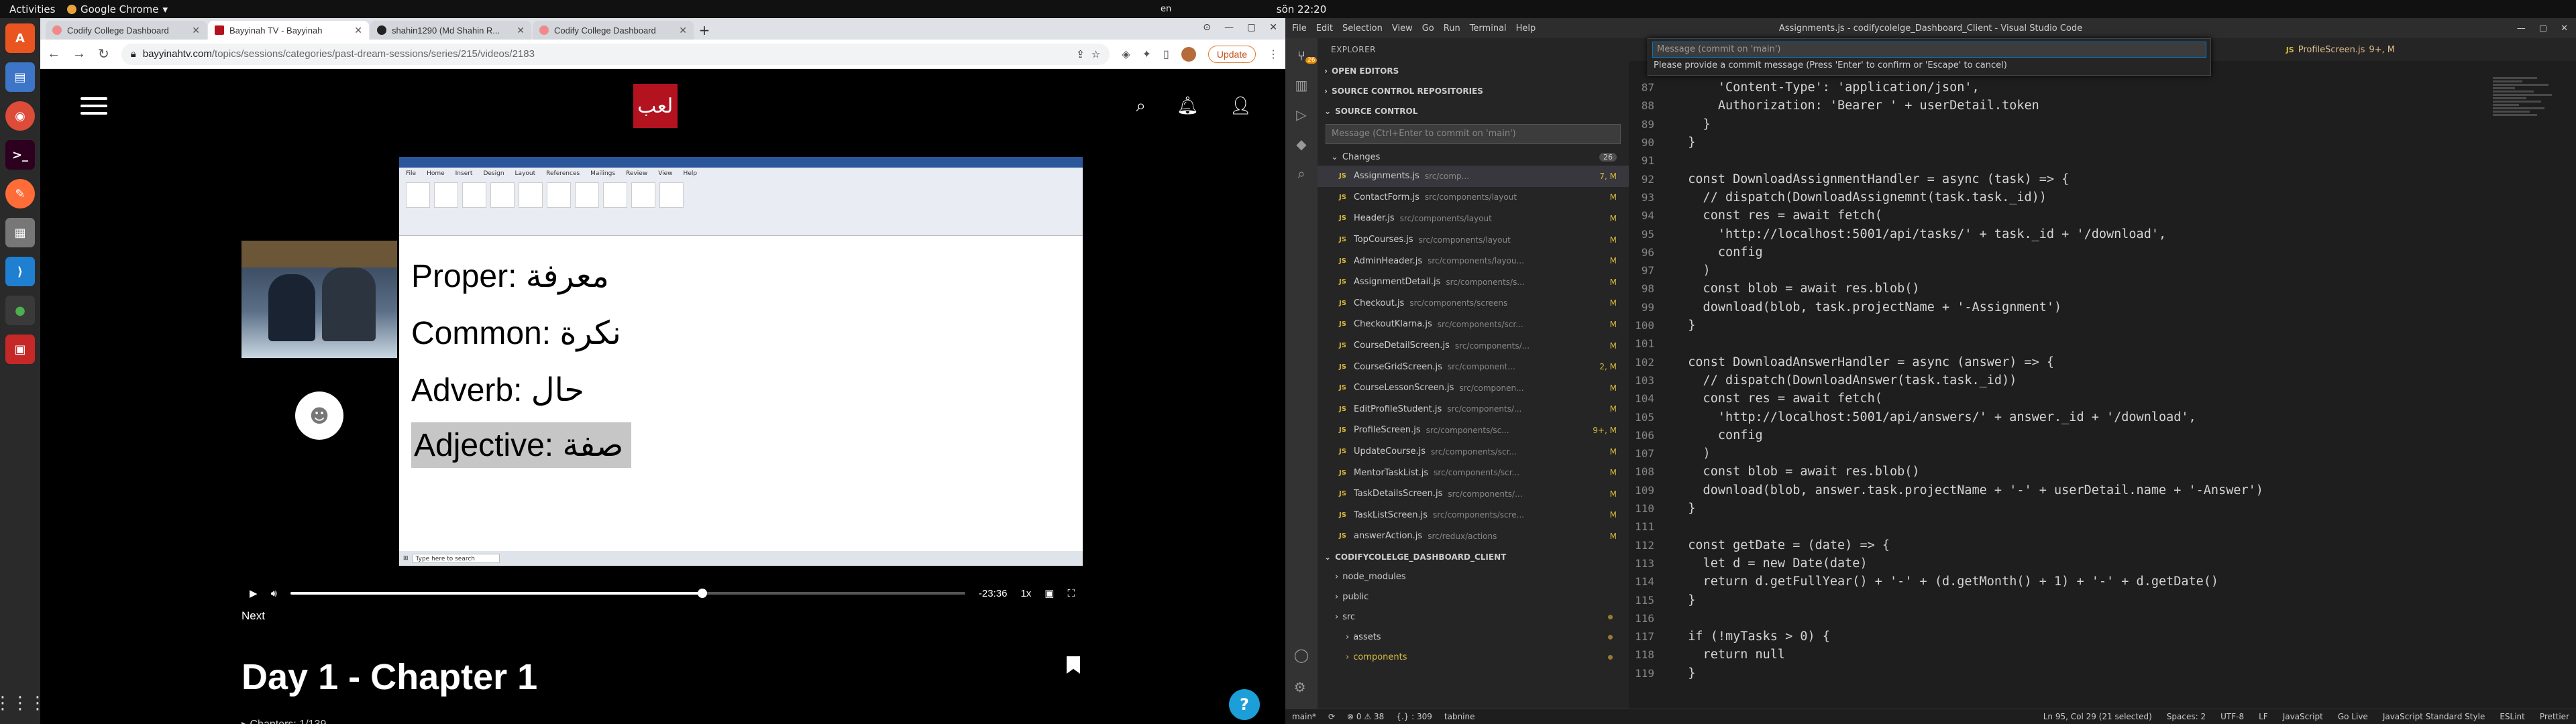  Describe the element at coordinates (1324, 28) in the screenshot. I see `menu-item: Edit` at that location.